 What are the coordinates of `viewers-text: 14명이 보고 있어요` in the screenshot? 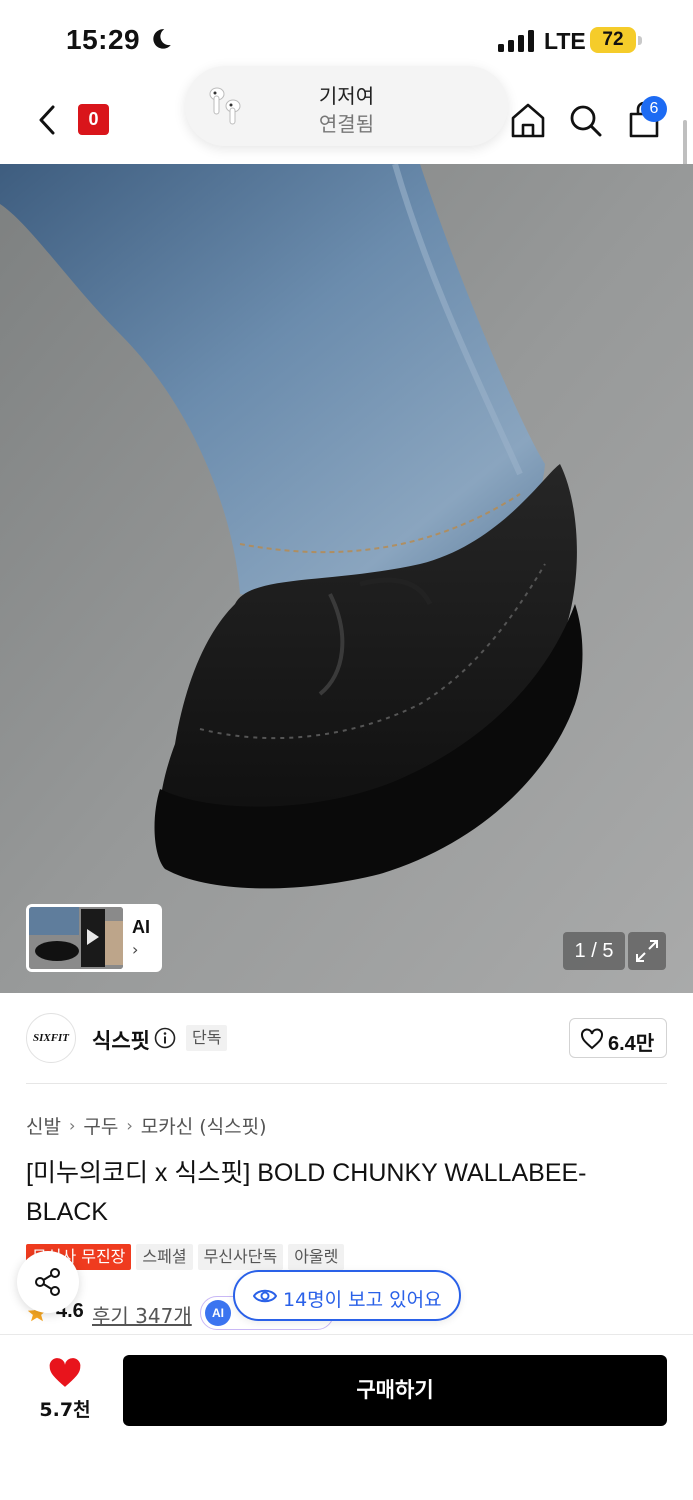 It's located at (362, 1300).